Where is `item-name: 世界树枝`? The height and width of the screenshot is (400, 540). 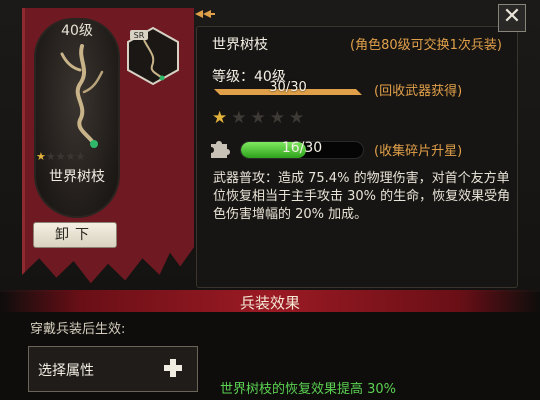
item-name: 世界树枝 is located at coordinates (240, 45).